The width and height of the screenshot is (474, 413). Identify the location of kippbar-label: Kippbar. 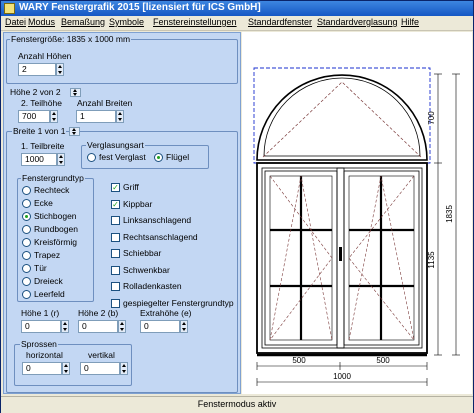
(138, 204).